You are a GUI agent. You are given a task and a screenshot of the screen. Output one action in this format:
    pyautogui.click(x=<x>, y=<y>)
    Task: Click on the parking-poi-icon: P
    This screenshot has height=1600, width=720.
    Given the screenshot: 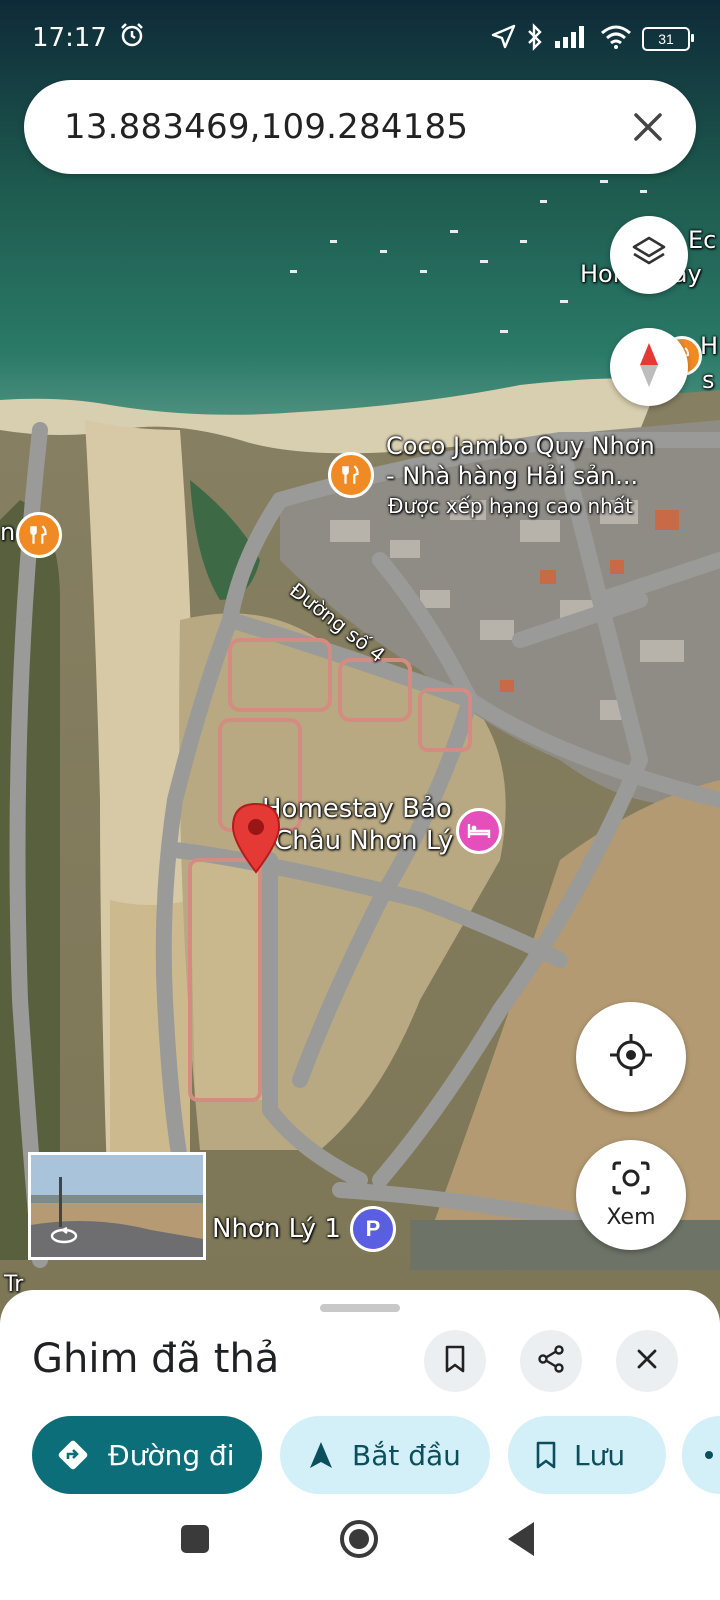 What is the action you would take?
    pyautogui.click(x=373, y=1229)
    